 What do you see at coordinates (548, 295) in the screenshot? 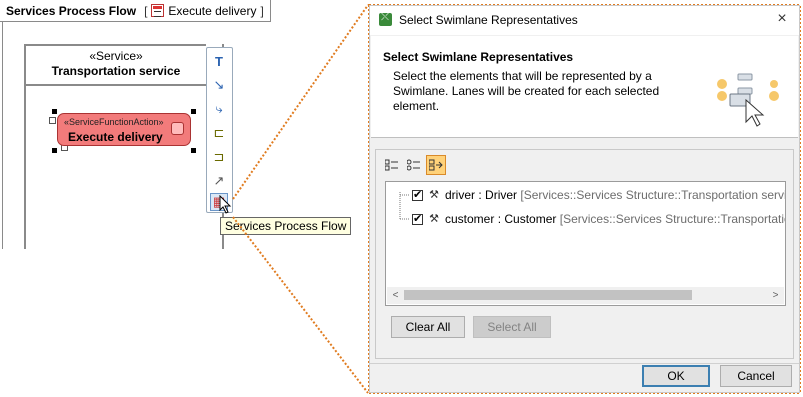
I see `scrollbar-thumb` at bounding box center [548, 295].